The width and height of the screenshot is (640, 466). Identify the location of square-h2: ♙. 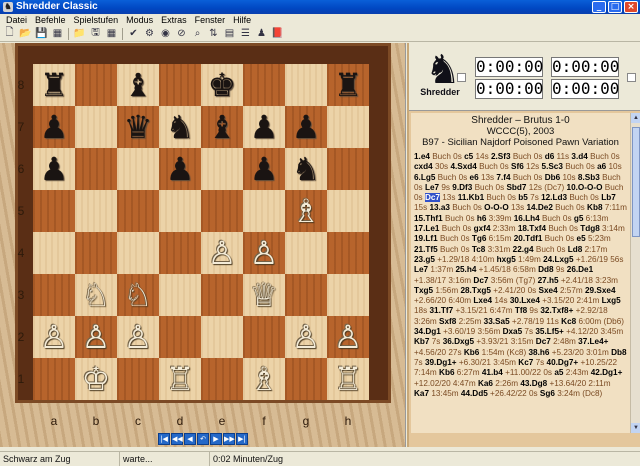
(348, 337).